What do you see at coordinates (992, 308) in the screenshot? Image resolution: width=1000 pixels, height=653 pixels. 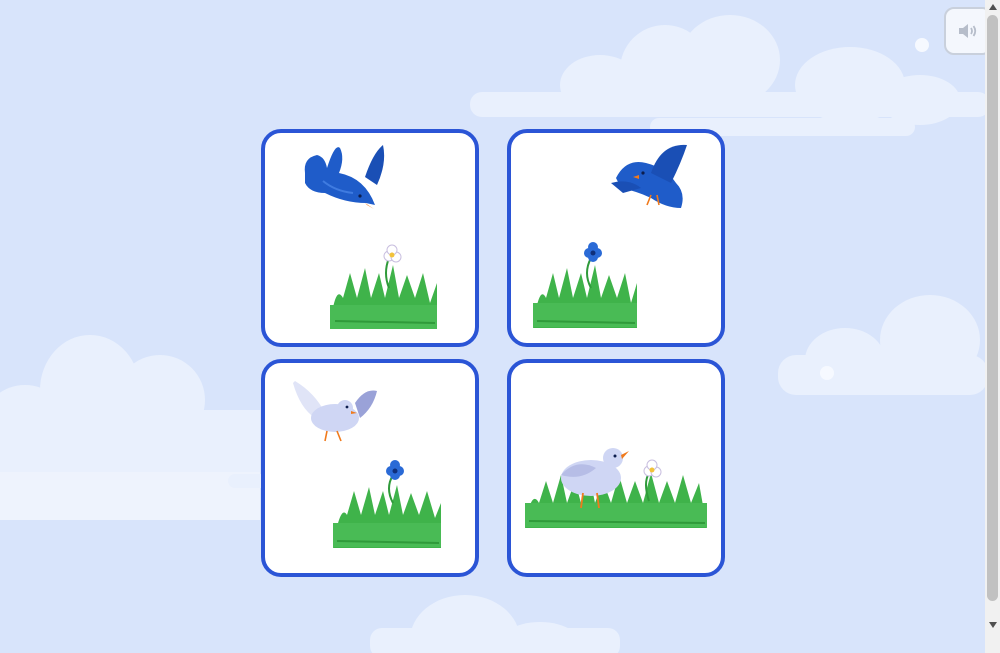 I see `scrollbar-thumb` at bounding box center [992, 308].